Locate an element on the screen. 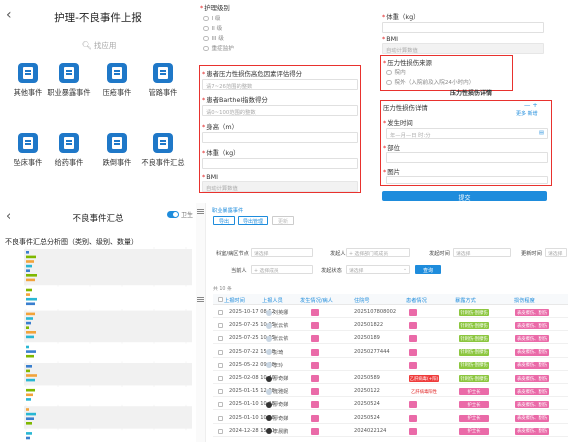 The width and height of the screenshot is (569, 442). update-button: 更新 is located at coordinates (283, 220).